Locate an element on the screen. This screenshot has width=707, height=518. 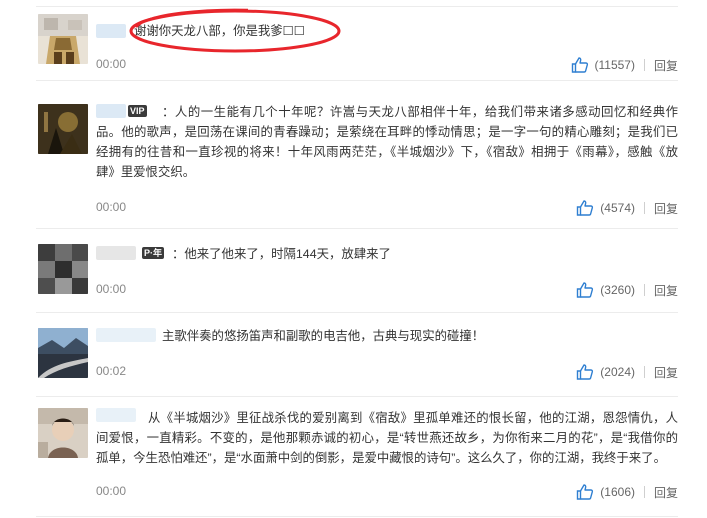
comment-actions: (2024) 回复 is located at coordinates (627, 372).